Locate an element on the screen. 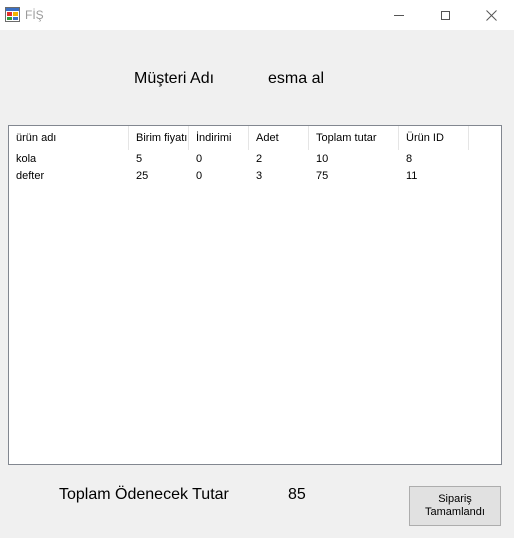 This screenshot has height=538, width=514. total-amount-label: Toplam Ödenecek Tutar is located at coordinates (144, 494).